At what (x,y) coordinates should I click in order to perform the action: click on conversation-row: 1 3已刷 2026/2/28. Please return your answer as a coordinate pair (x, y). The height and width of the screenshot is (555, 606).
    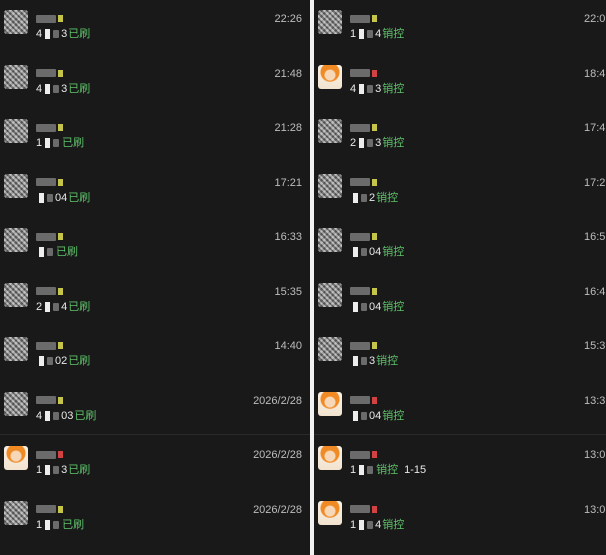
    Looking at the image, I should click on (155, 467).